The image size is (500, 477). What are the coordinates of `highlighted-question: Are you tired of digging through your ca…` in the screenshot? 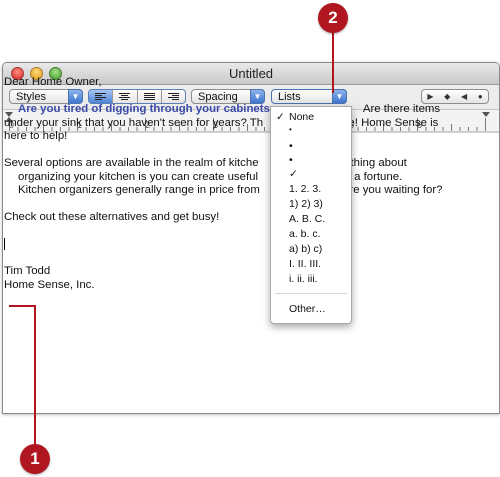 It's located at (144, 109).